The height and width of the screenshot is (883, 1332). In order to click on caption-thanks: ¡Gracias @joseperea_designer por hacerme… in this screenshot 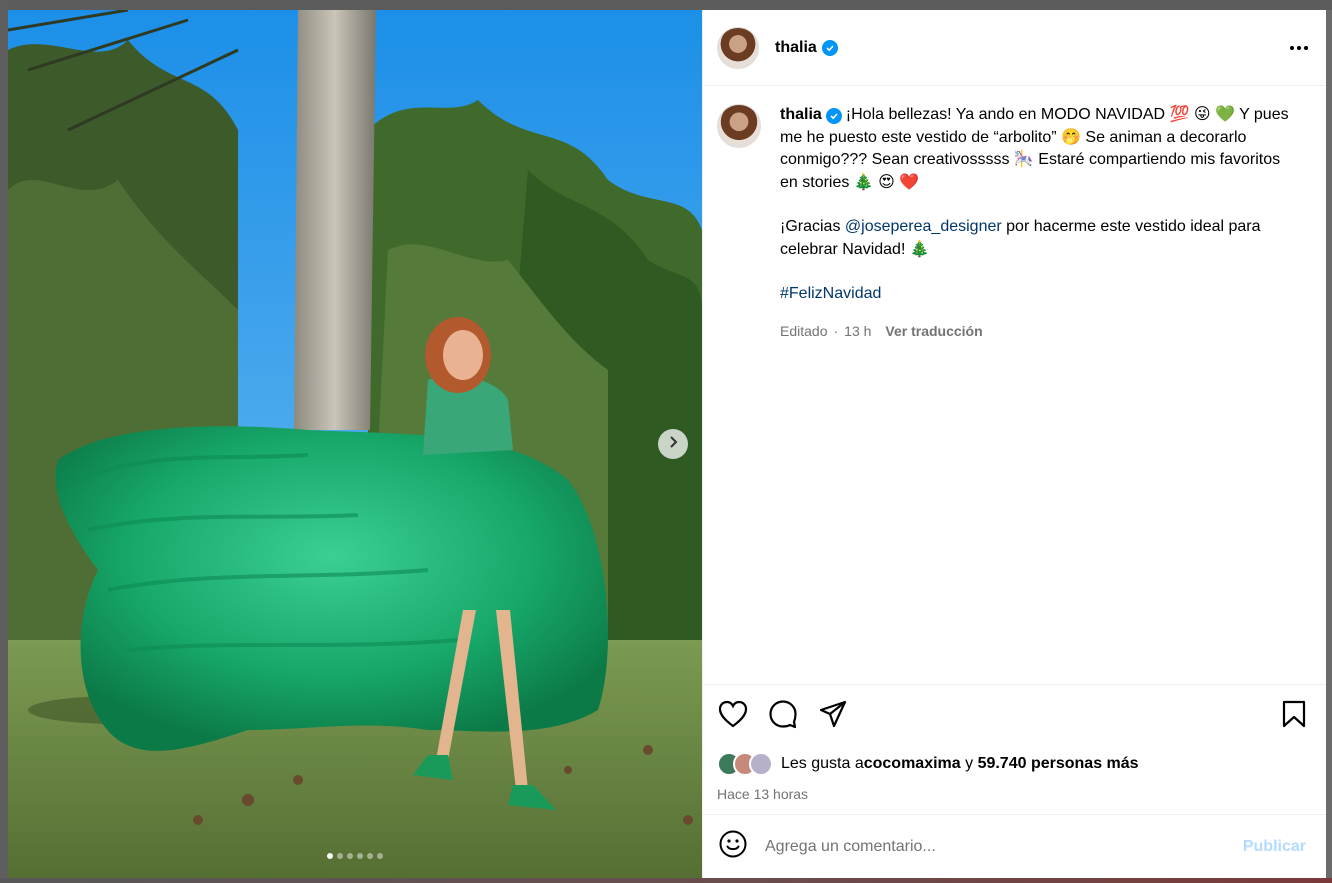, I will do `click(1035, 238)`.